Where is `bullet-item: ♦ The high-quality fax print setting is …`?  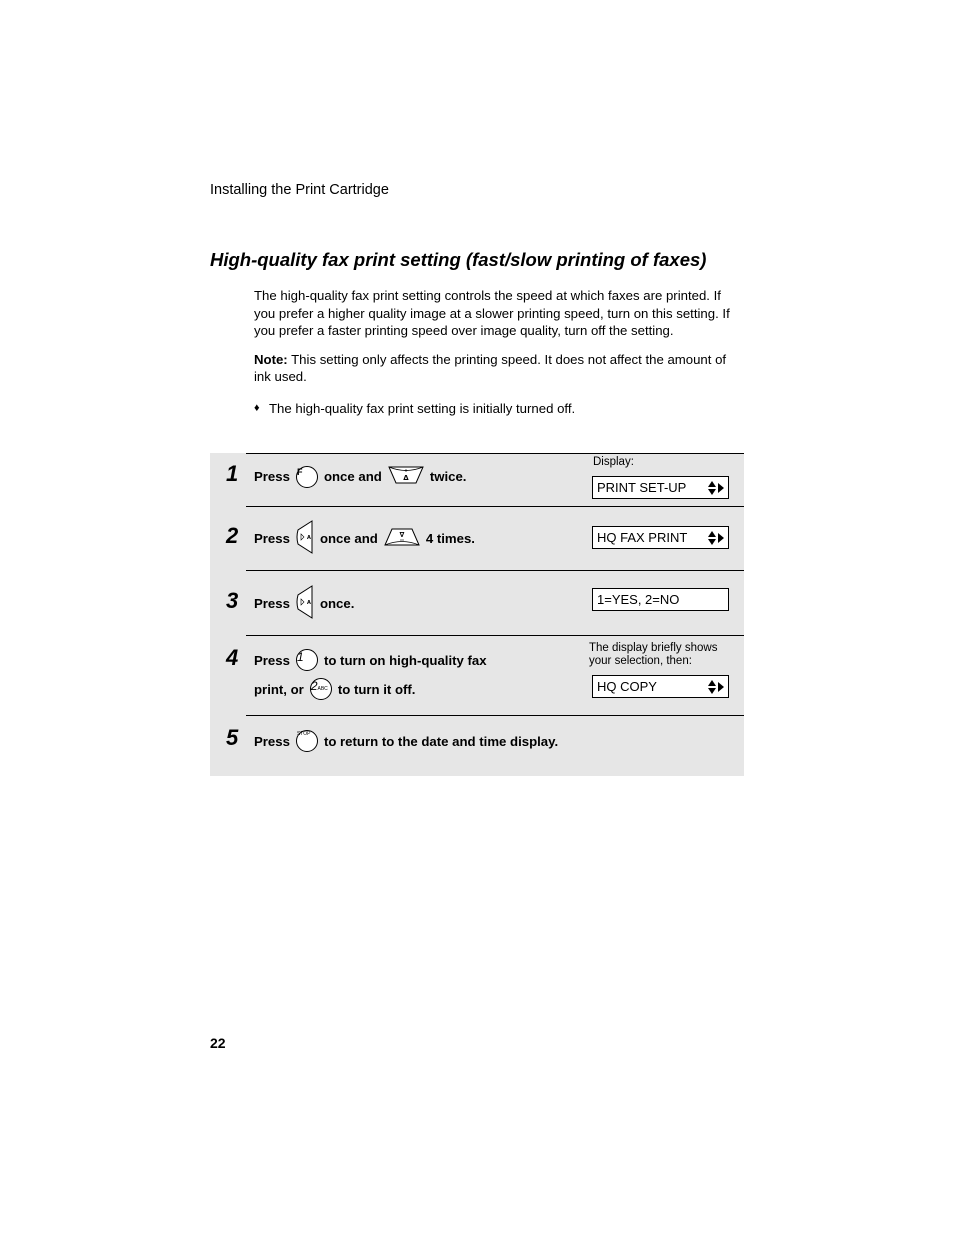 bullet-item: ♦ The high-quality fax print setting is … is located at coordinates (499, 409).